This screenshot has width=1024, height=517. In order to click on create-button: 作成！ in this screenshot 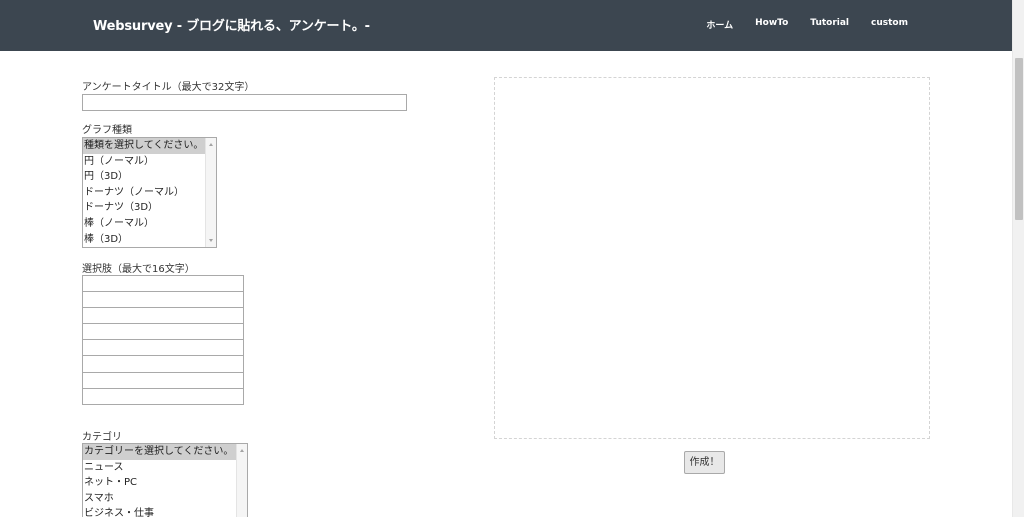, I will do `click(704, 462)`.